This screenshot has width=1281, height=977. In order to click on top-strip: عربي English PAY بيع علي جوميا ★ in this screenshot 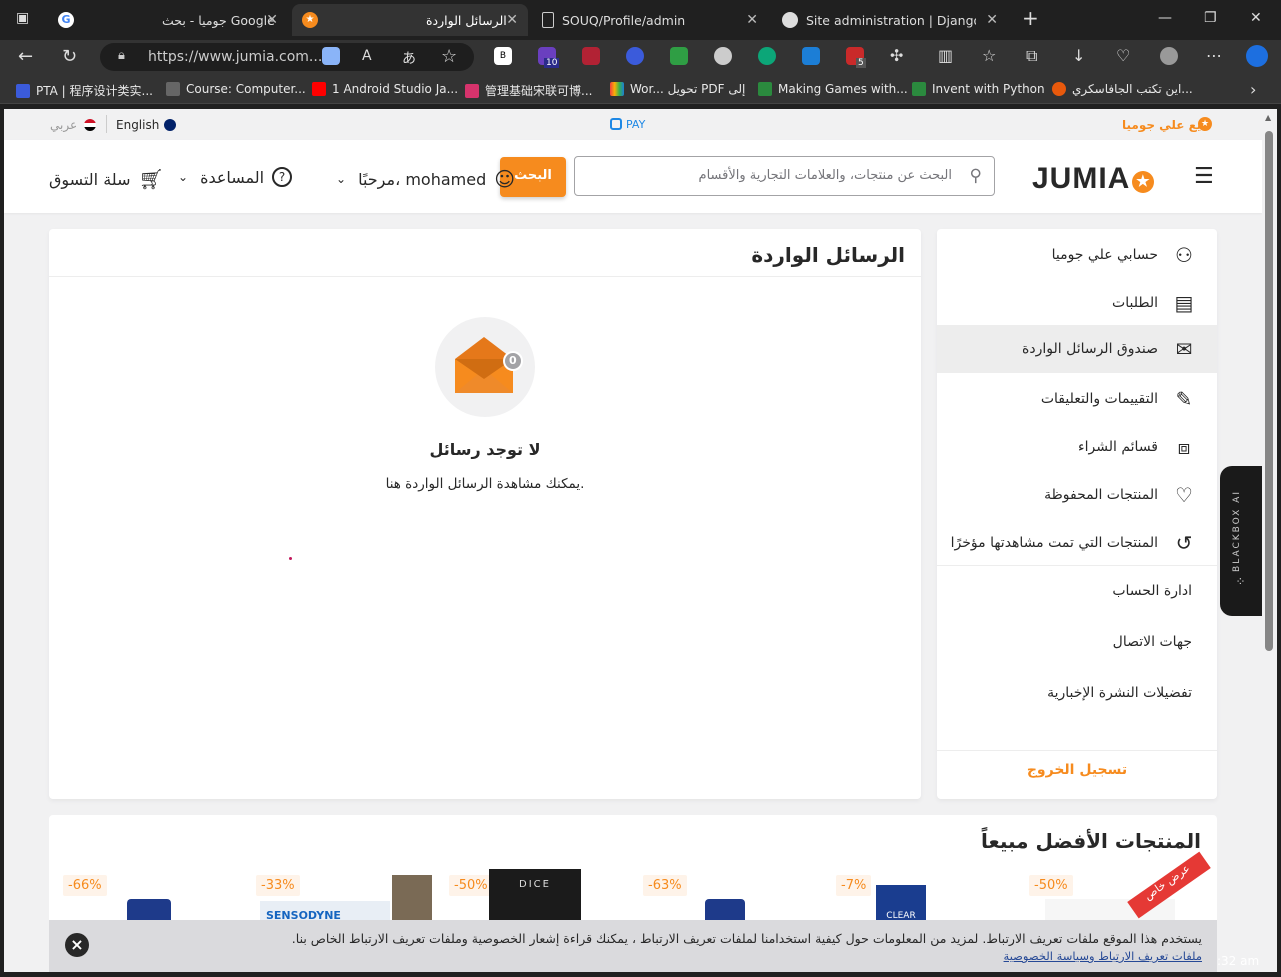, I will do `click(633, 124)`.